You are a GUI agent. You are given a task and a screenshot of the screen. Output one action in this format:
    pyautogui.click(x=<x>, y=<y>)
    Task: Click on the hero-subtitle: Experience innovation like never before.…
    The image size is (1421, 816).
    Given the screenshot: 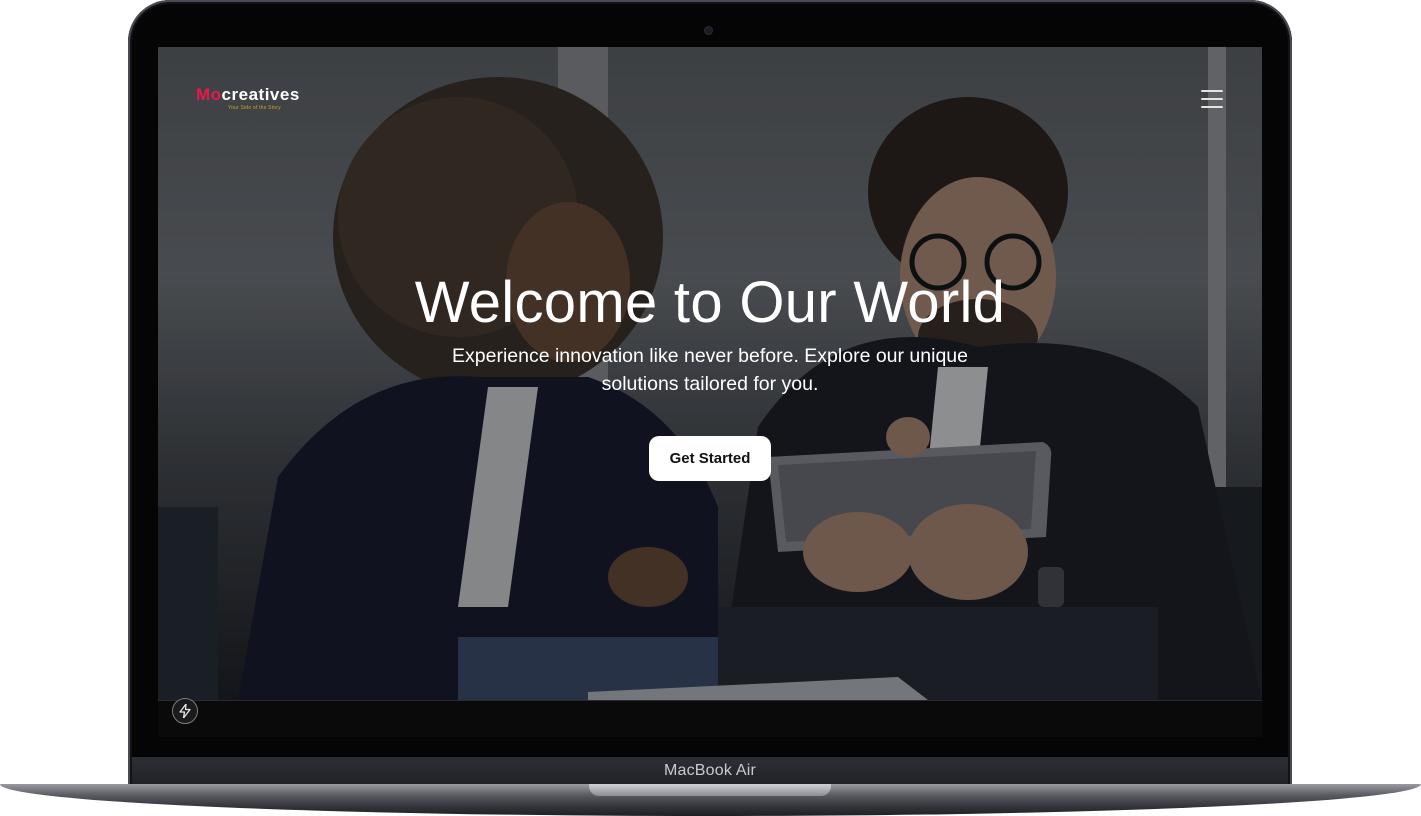 What is the action you would take?
    pyautogui.click(x=710, y=370)
    